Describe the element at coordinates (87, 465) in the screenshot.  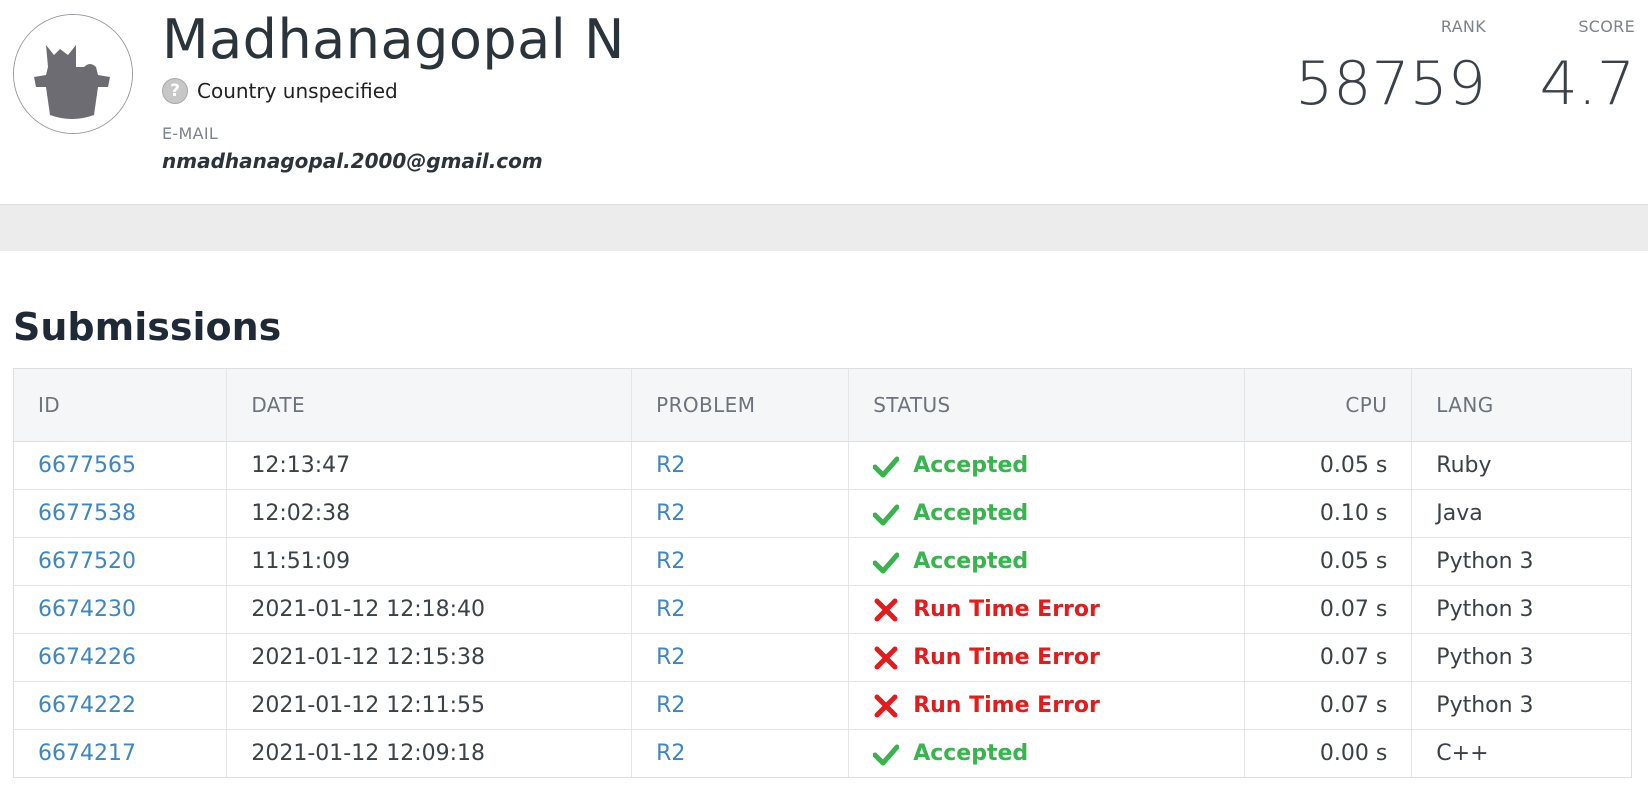
I see `submission-id-link: 6677565` at that location.